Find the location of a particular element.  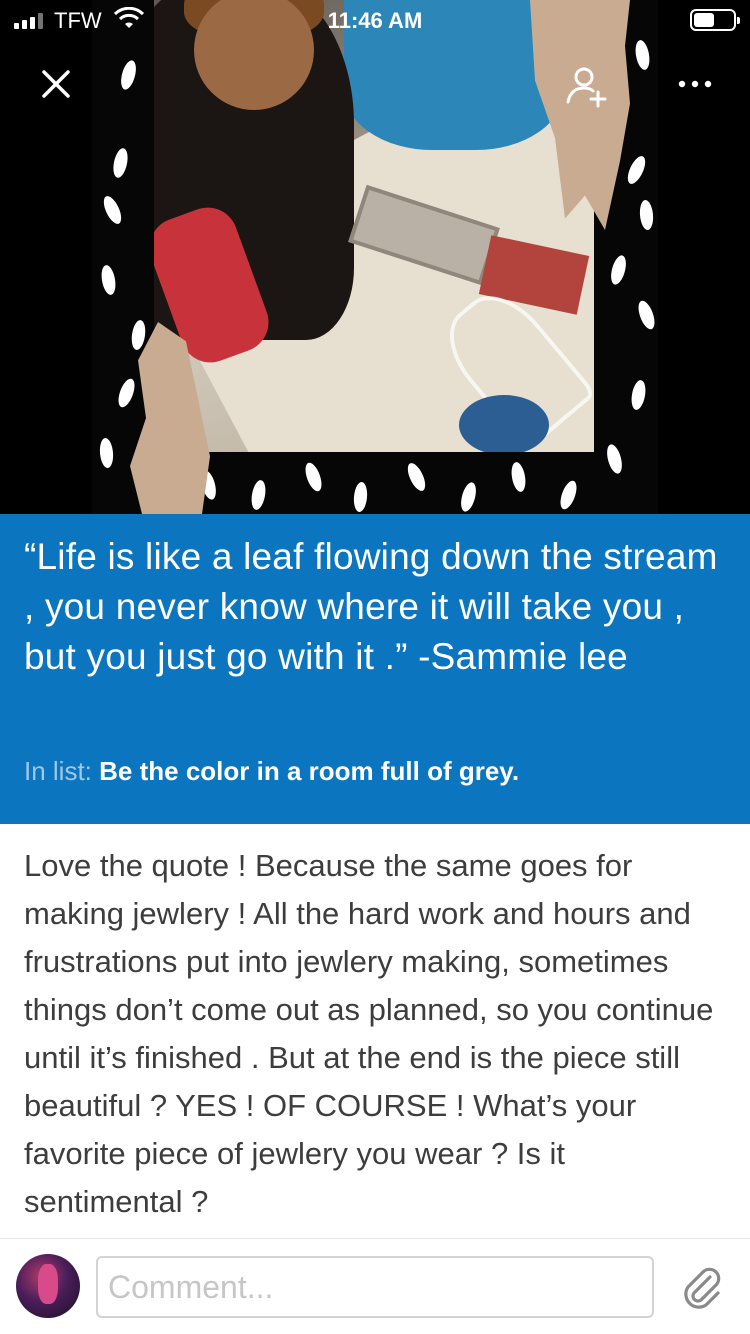

more-icon is located at coordinates (695, 84).